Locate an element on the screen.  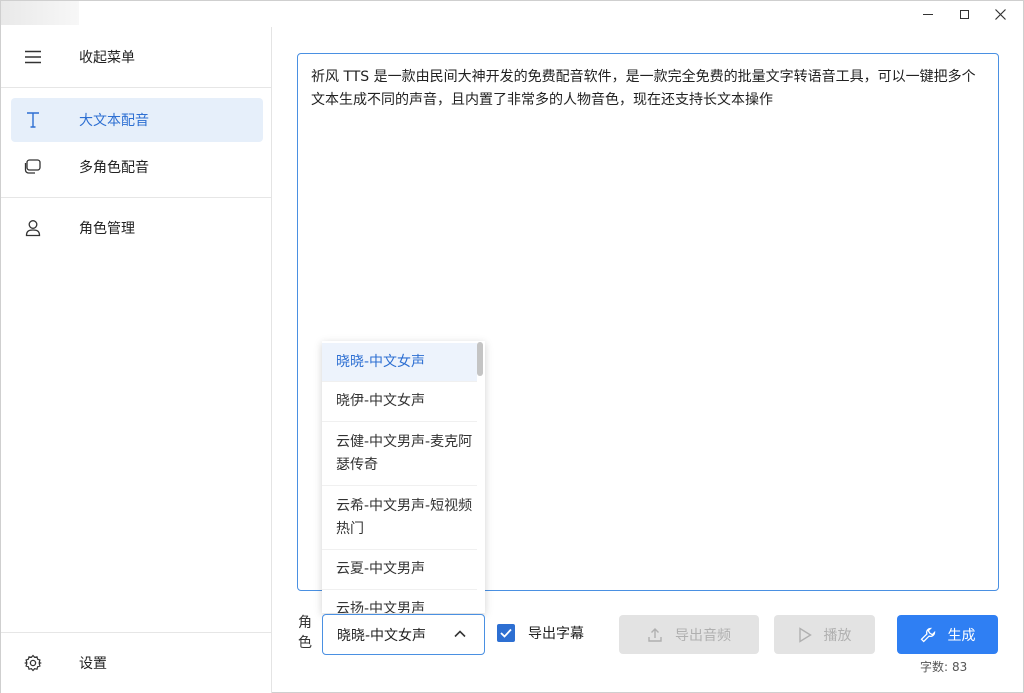
collapse-menu-label: 收起菜单 is located at coordinates (107, 58).